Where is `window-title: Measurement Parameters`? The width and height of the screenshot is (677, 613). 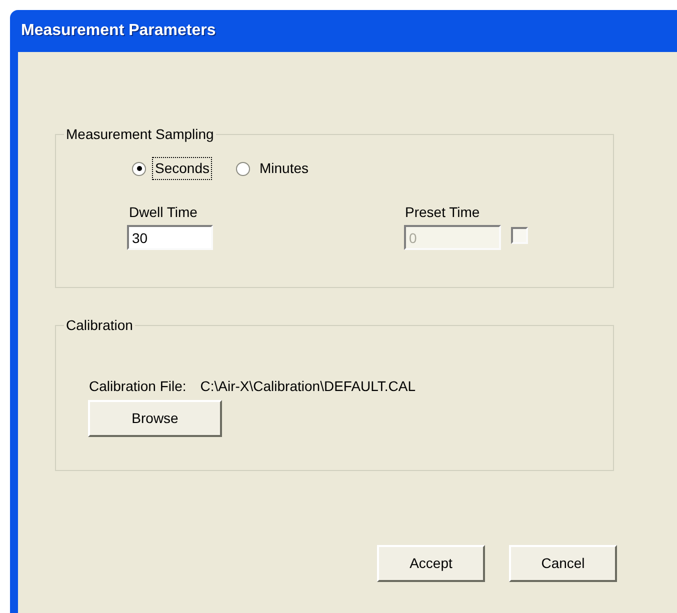
window-title: Measurement Parameters is located at coordinates (118, 31).